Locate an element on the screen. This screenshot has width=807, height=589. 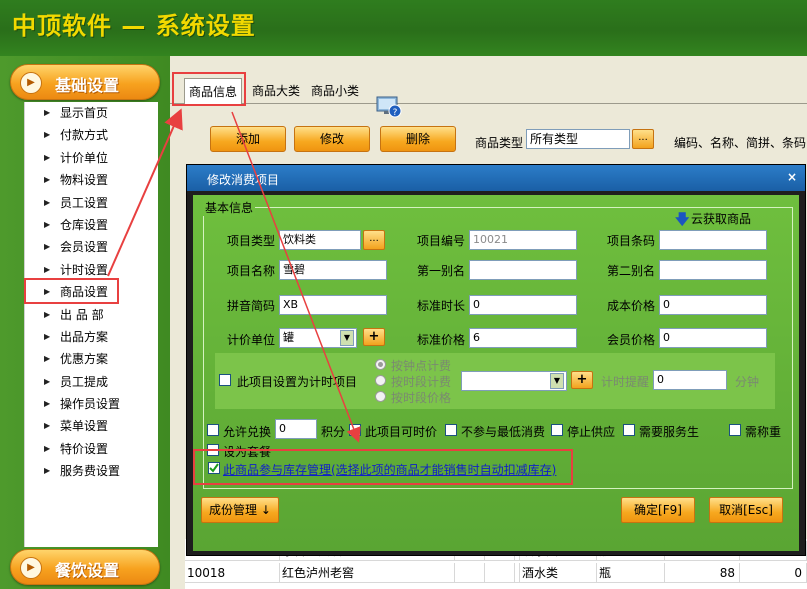
sidebar-item: ▶ 计价单位 is located at coordinates (91, 158).